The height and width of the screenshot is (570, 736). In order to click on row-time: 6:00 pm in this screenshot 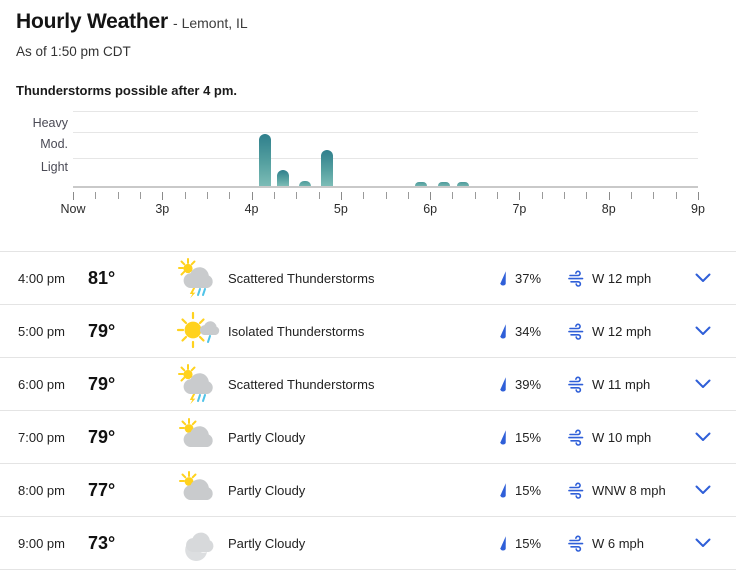, I will do `click(41, 384)`.